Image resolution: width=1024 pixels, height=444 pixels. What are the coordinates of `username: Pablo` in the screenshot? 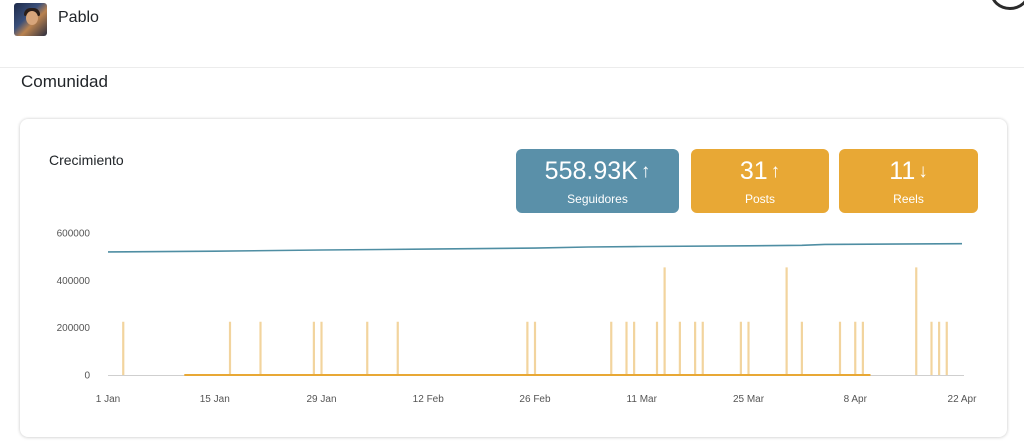 It's located at (78, 18).